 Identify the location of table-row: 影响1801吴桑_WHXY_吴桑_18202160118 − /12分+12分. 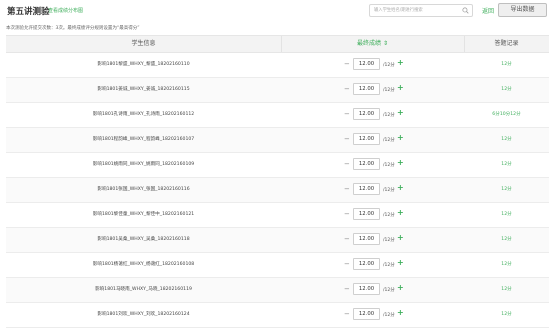
(277, 240).